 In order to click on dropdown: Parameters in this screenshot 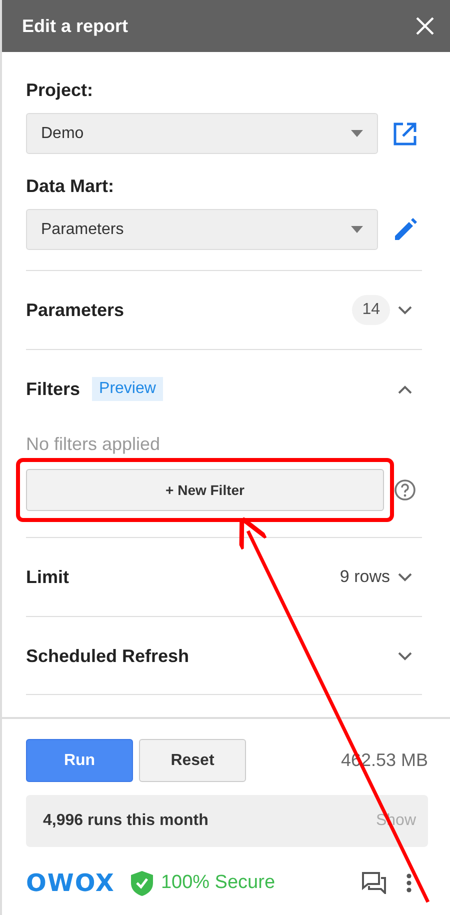, I will do `click(202, 229)`.